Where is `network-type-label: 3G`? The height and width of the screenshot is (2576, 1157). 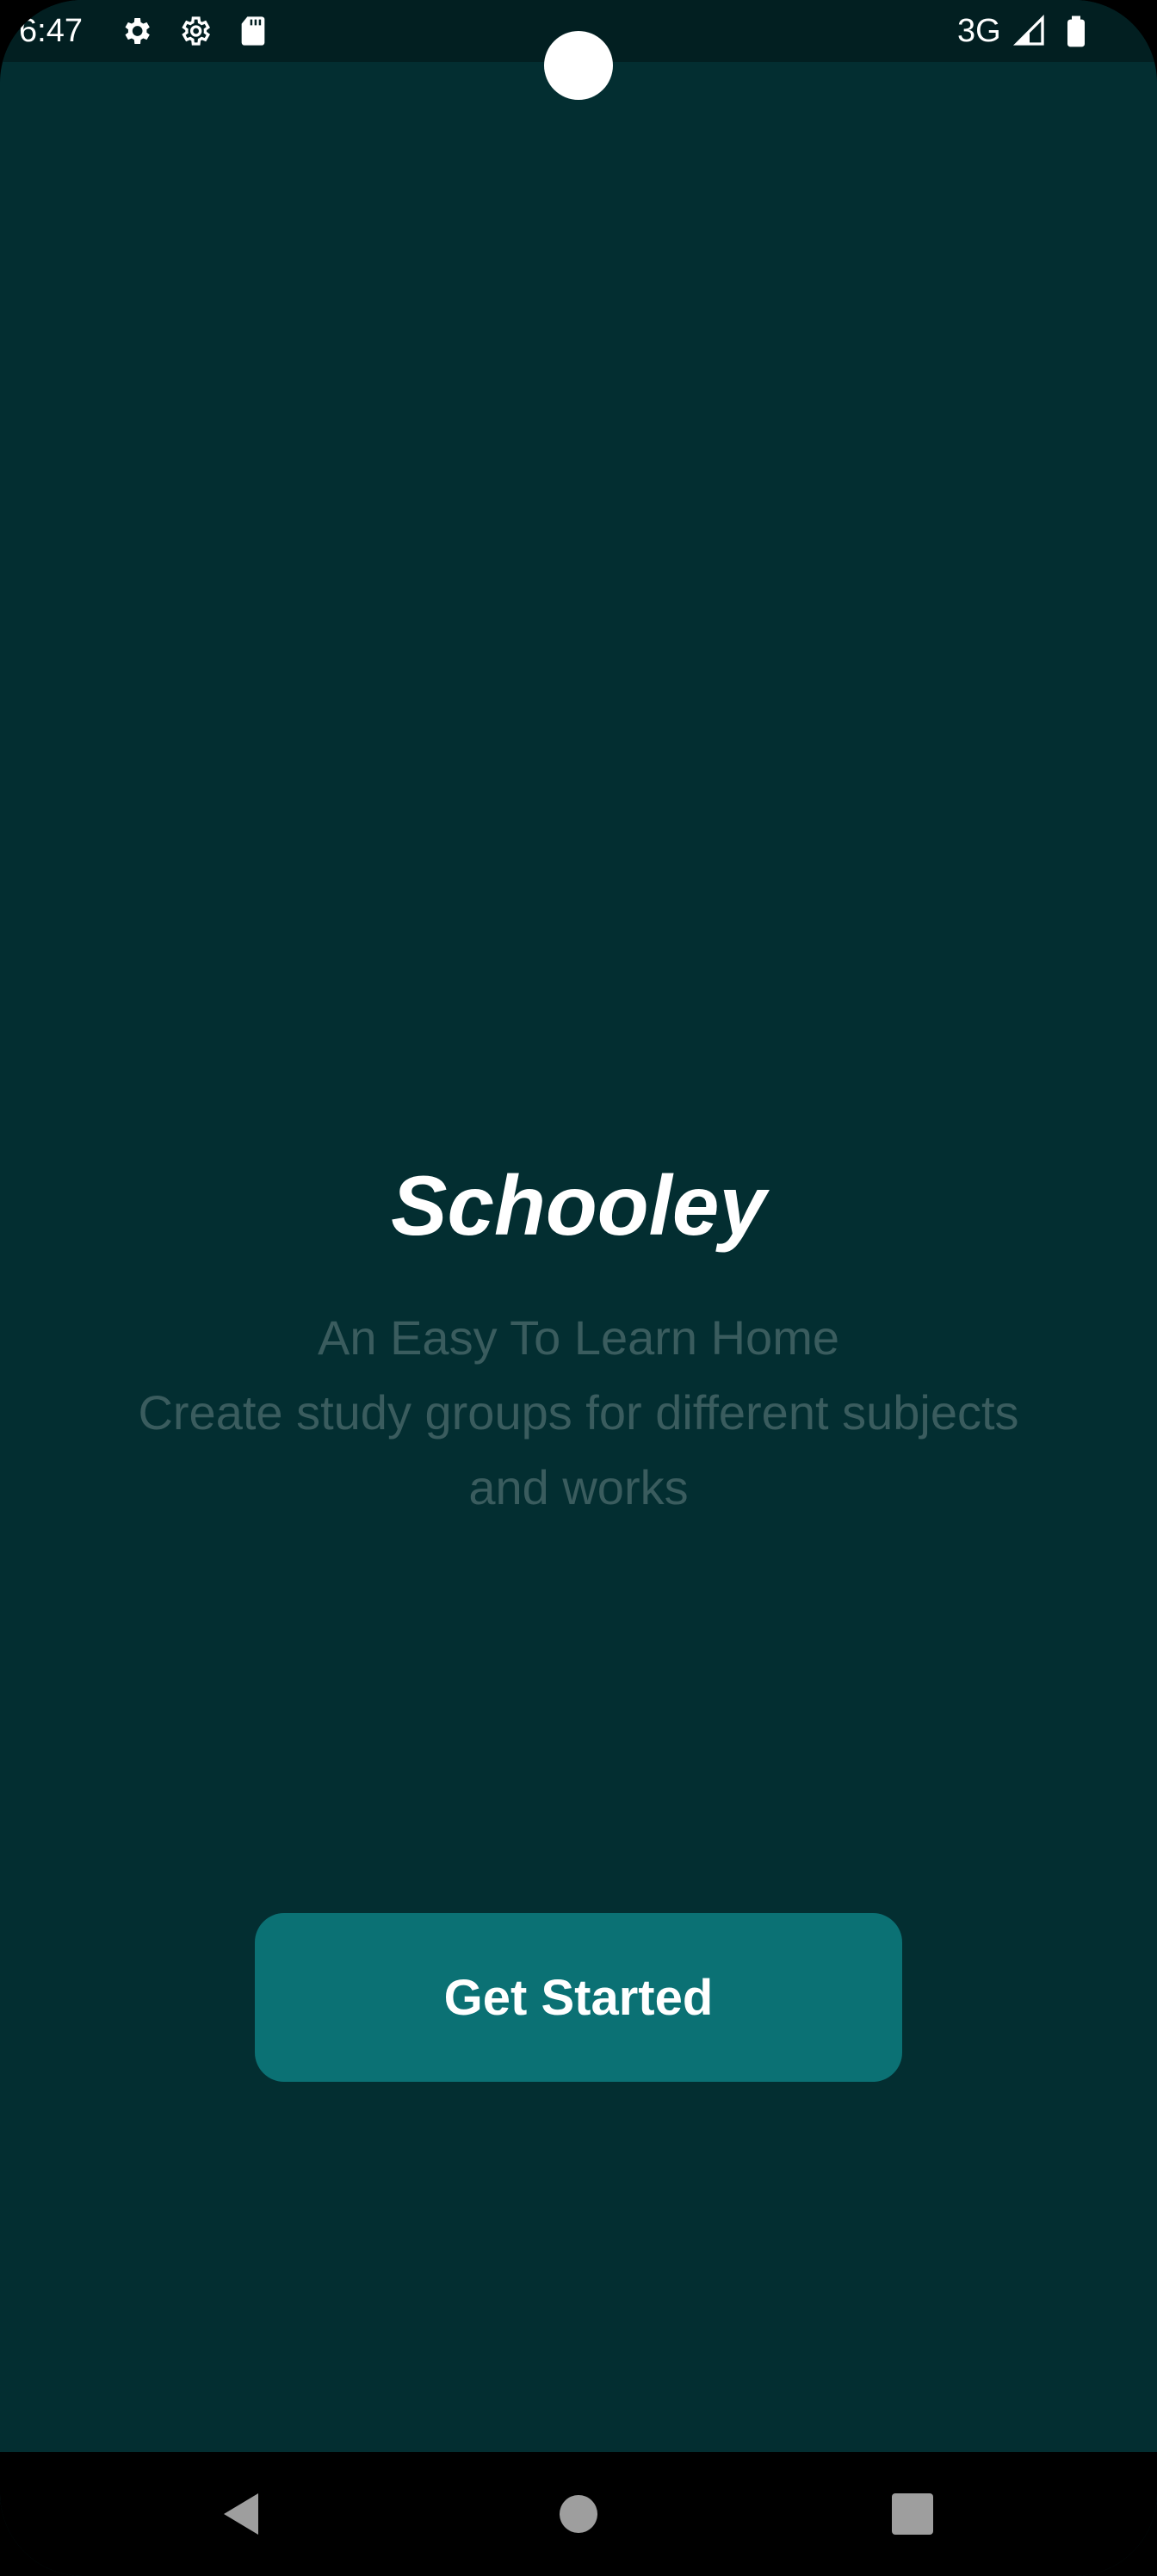
network-type-label: 3G is located at coordinates (979, 31).